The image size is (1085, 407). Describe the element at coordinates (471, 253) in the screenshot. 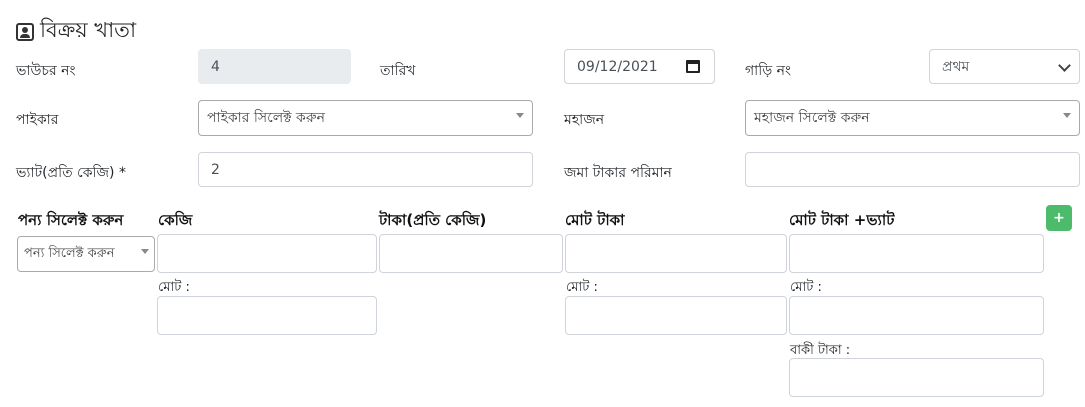

I see `rate-input` at that location.